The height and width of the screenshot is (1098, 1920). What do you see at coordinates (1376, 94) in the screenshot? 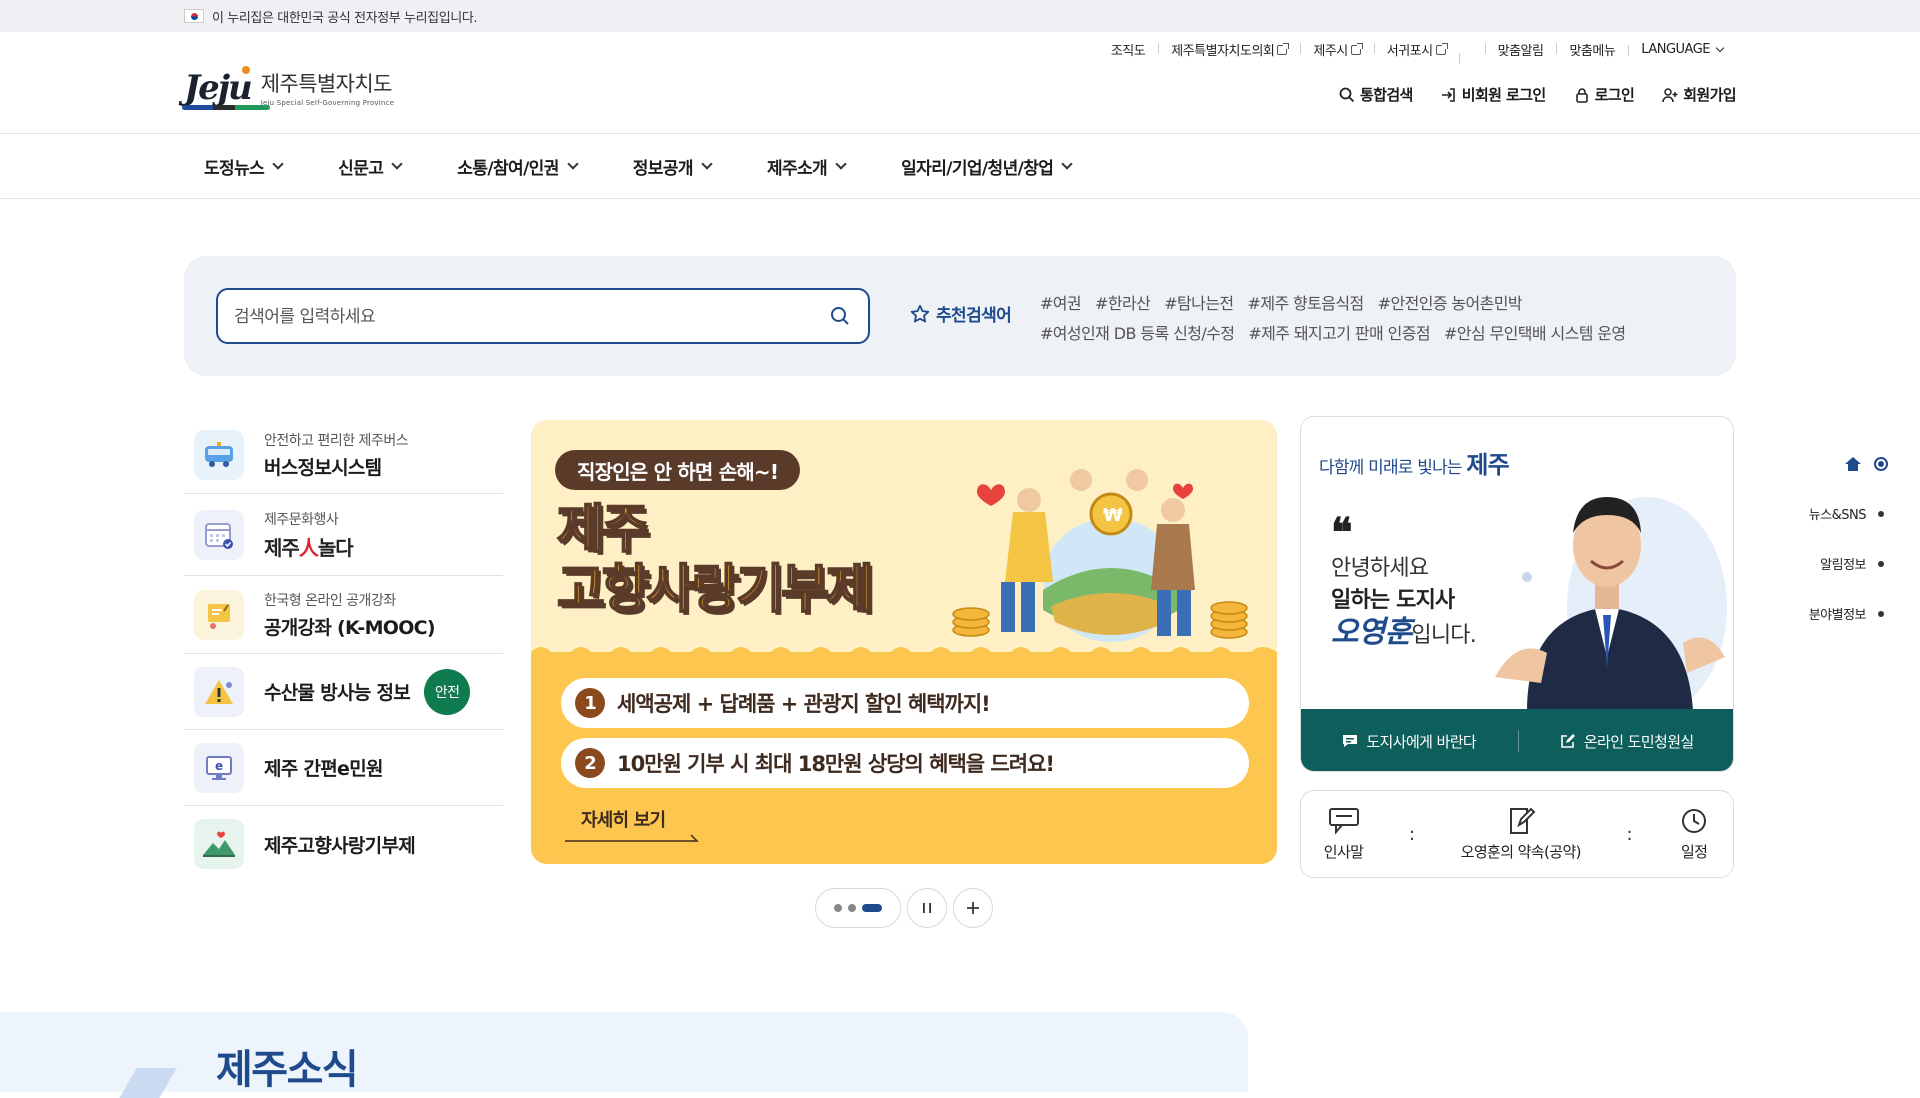
I see `integrated-search-button: 통합검색` at bounding box center [1376, 94].